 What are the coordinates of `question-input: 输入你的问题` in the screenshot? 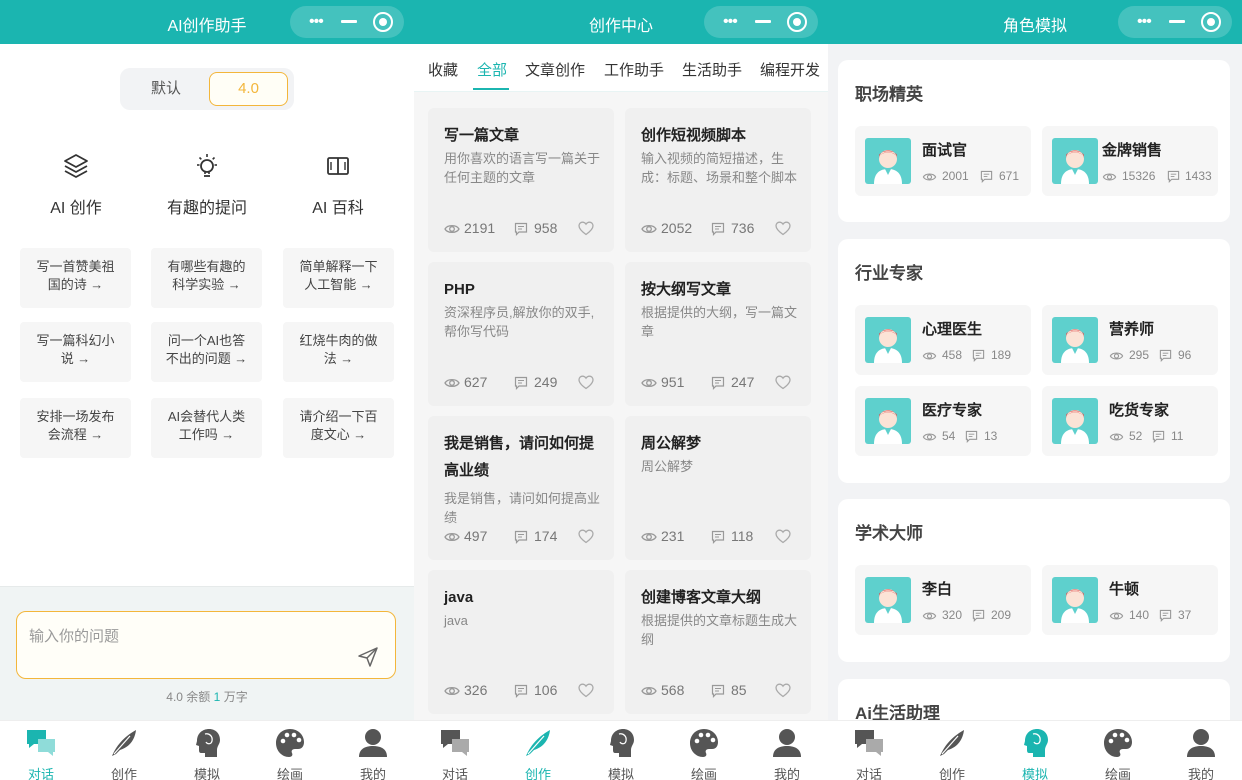 It's located at (206, 645).